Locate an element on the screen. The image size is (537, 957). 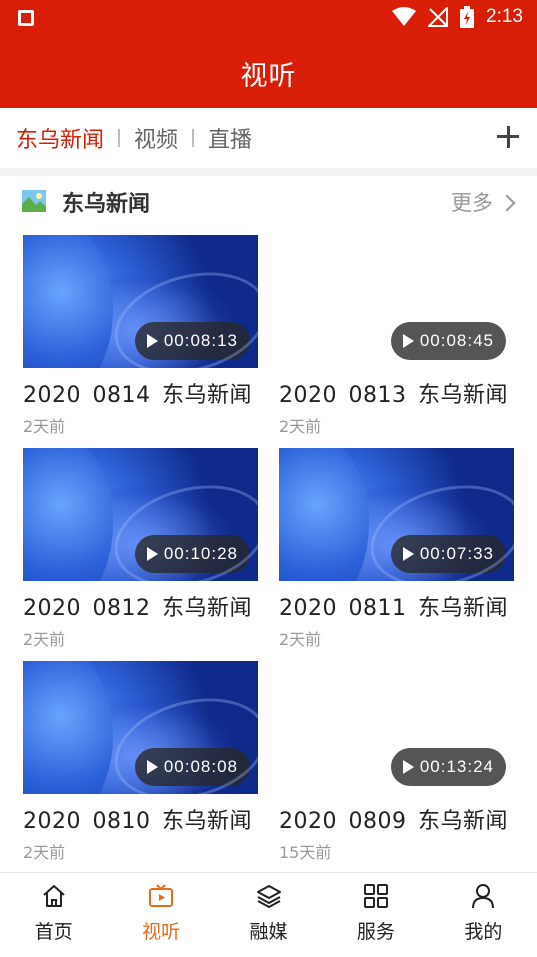
home-icon is located at coordinates (54, 896).